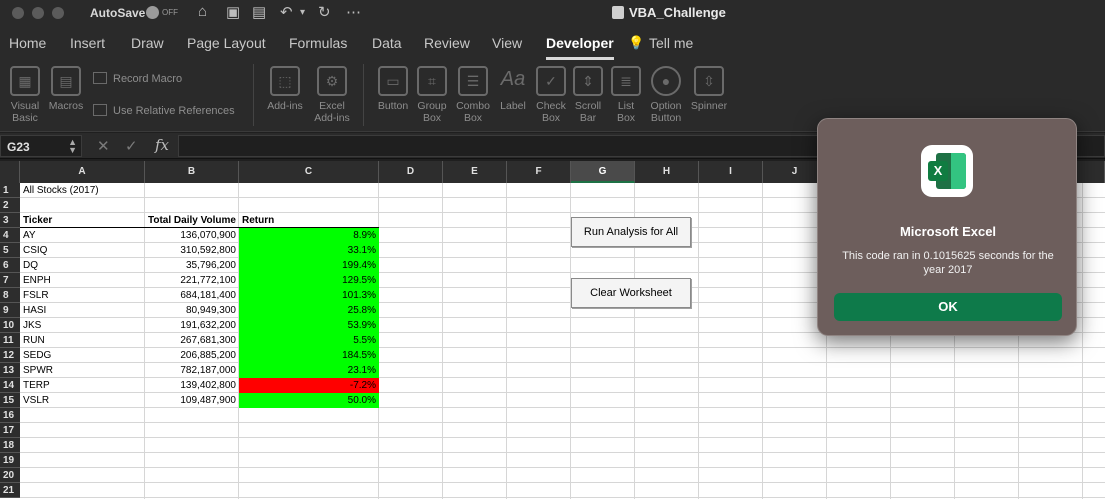  Describe the element at coordinates (10, 340) in the screenshot. I see `row-header: 11` at that location.